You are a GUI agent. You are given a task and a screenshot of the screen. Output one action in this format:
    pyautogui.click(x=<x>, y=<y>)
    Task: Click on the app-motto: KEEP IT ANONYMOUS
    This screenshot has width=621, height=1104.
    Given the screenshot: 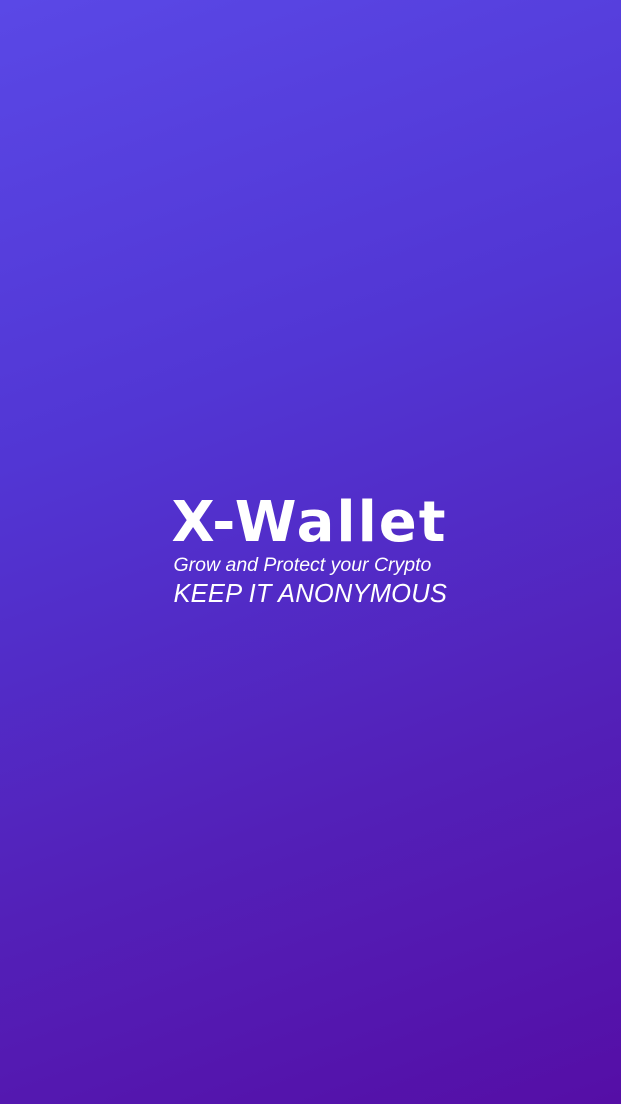 What is the action you would take?
    pyautogui.click(x=310, y=594)
    